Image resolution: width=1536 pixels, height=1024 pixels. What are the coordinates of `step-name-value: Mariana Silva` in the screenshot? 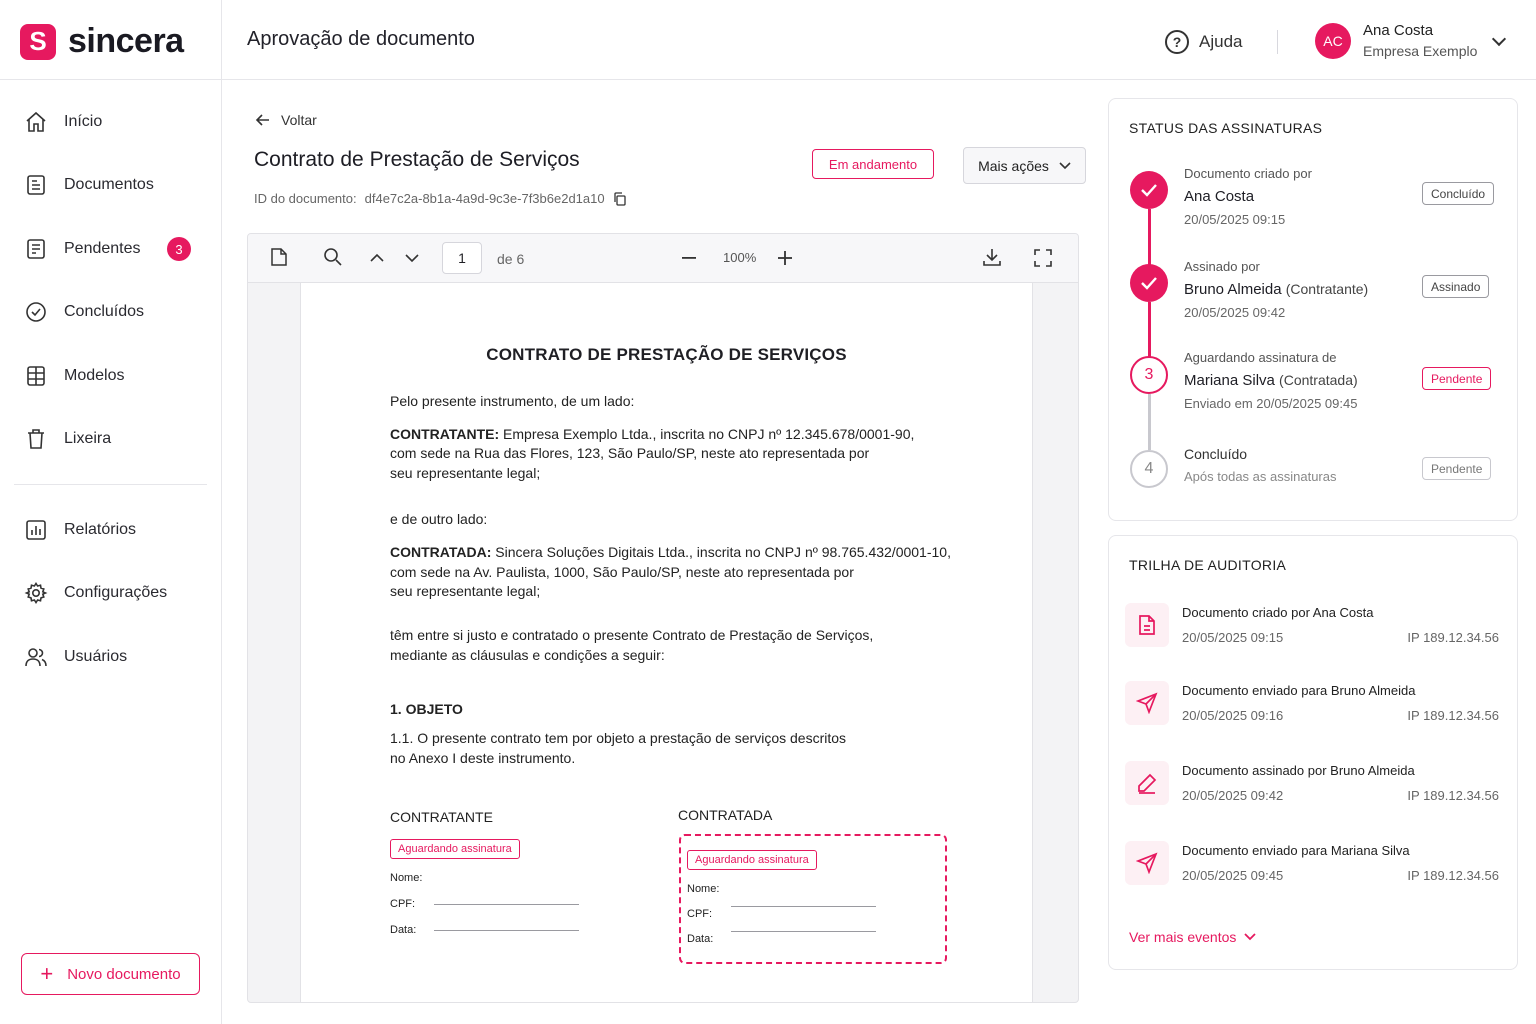 It's located at (1229, 380).